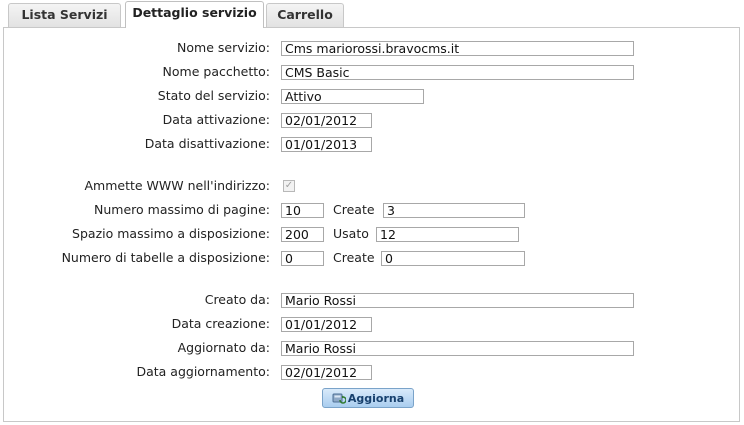 The image size is (744, 425). I want to click on aggiornato-da-field: Mario Rossi, so click(457, 348).